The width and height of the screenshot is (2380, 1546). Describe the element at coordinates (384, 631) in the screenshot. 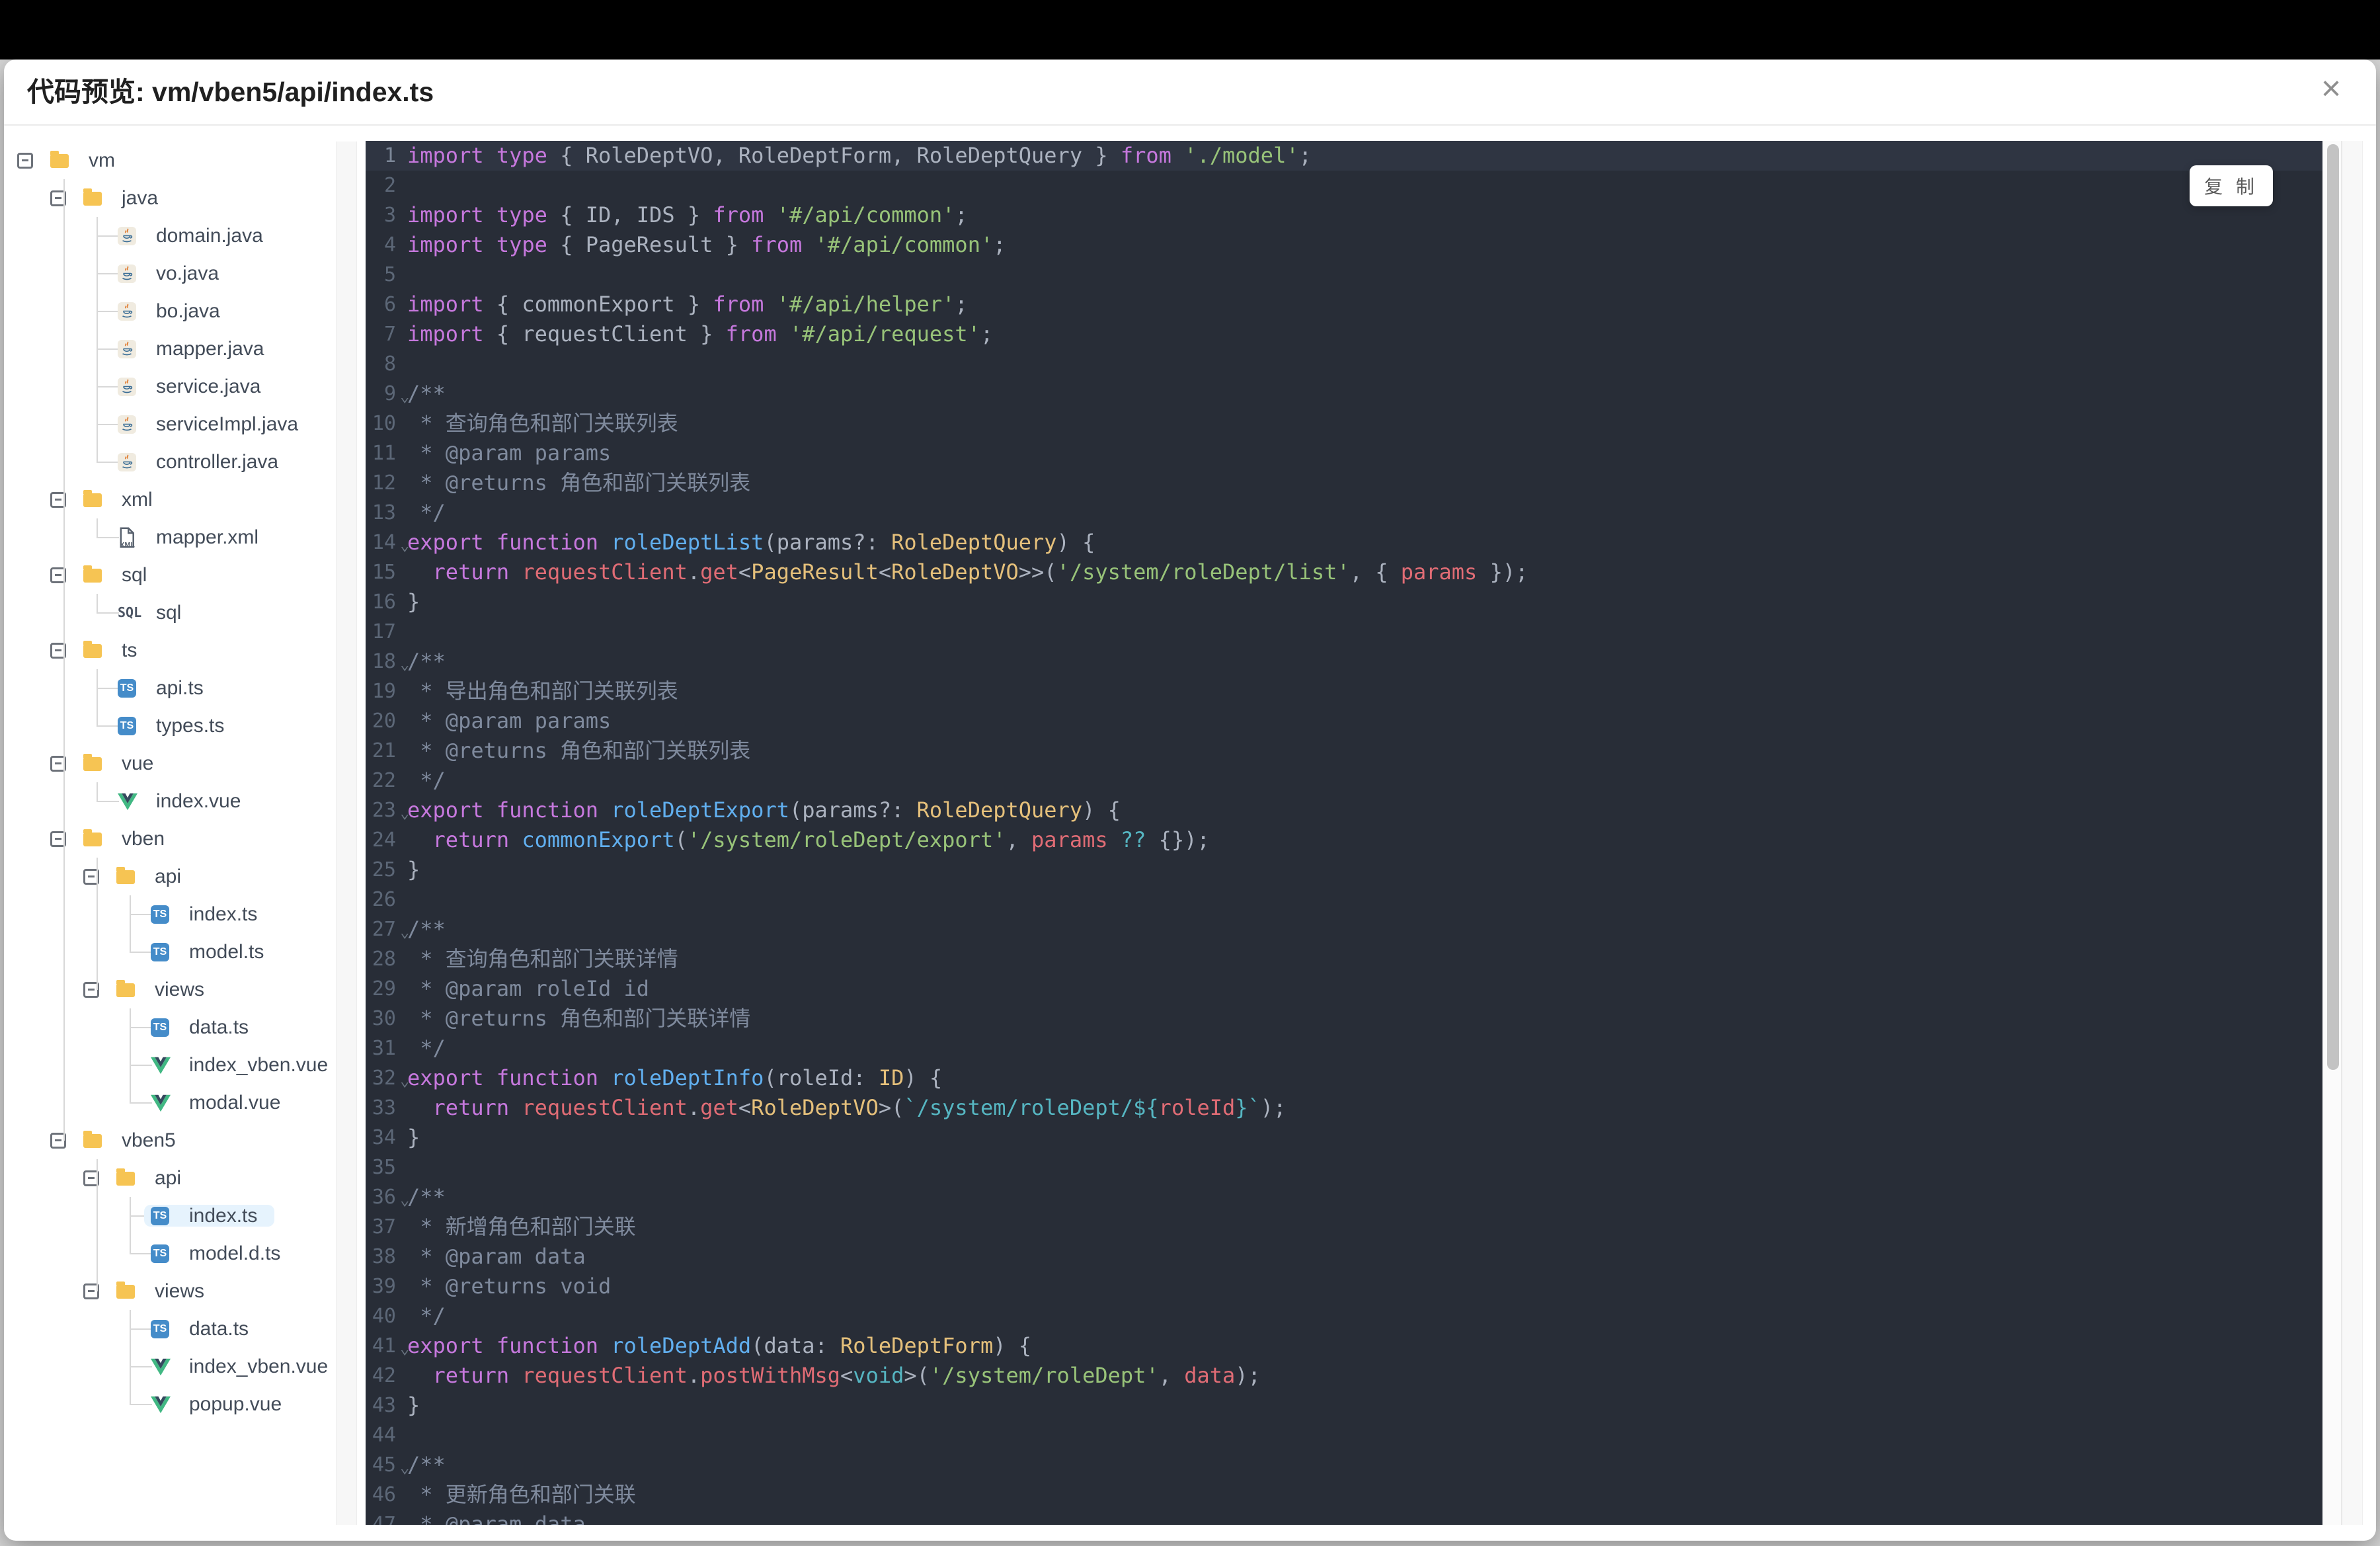

I see `line-number: 17` at that location.